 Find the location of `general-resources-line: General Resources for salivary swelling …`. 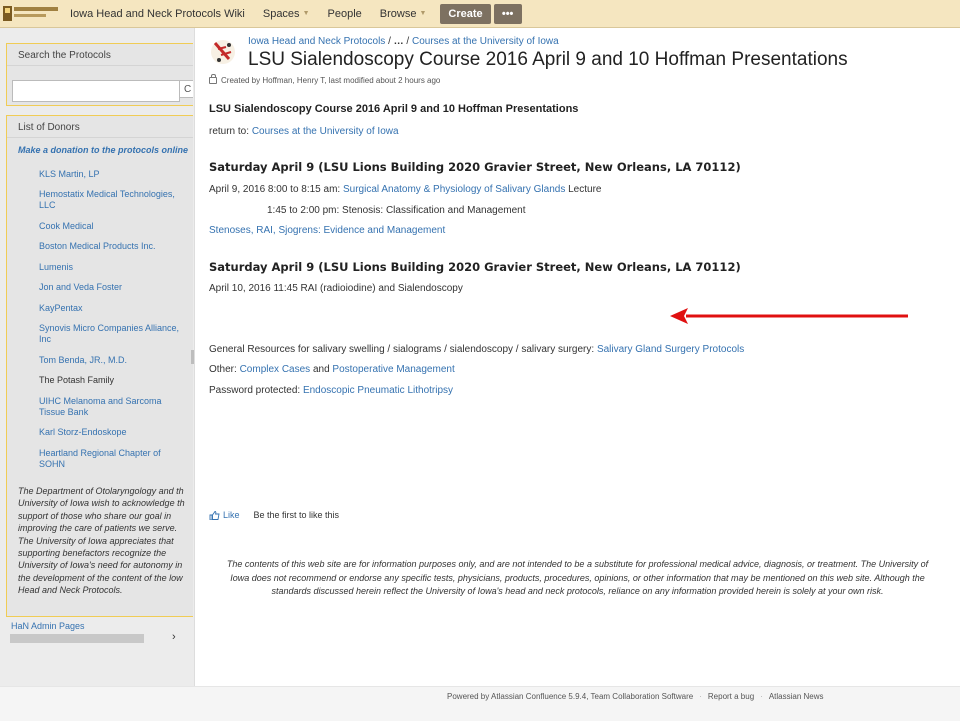

general-resources-line: General Resources for salivary swelling … is located at coordinates (476, 349).